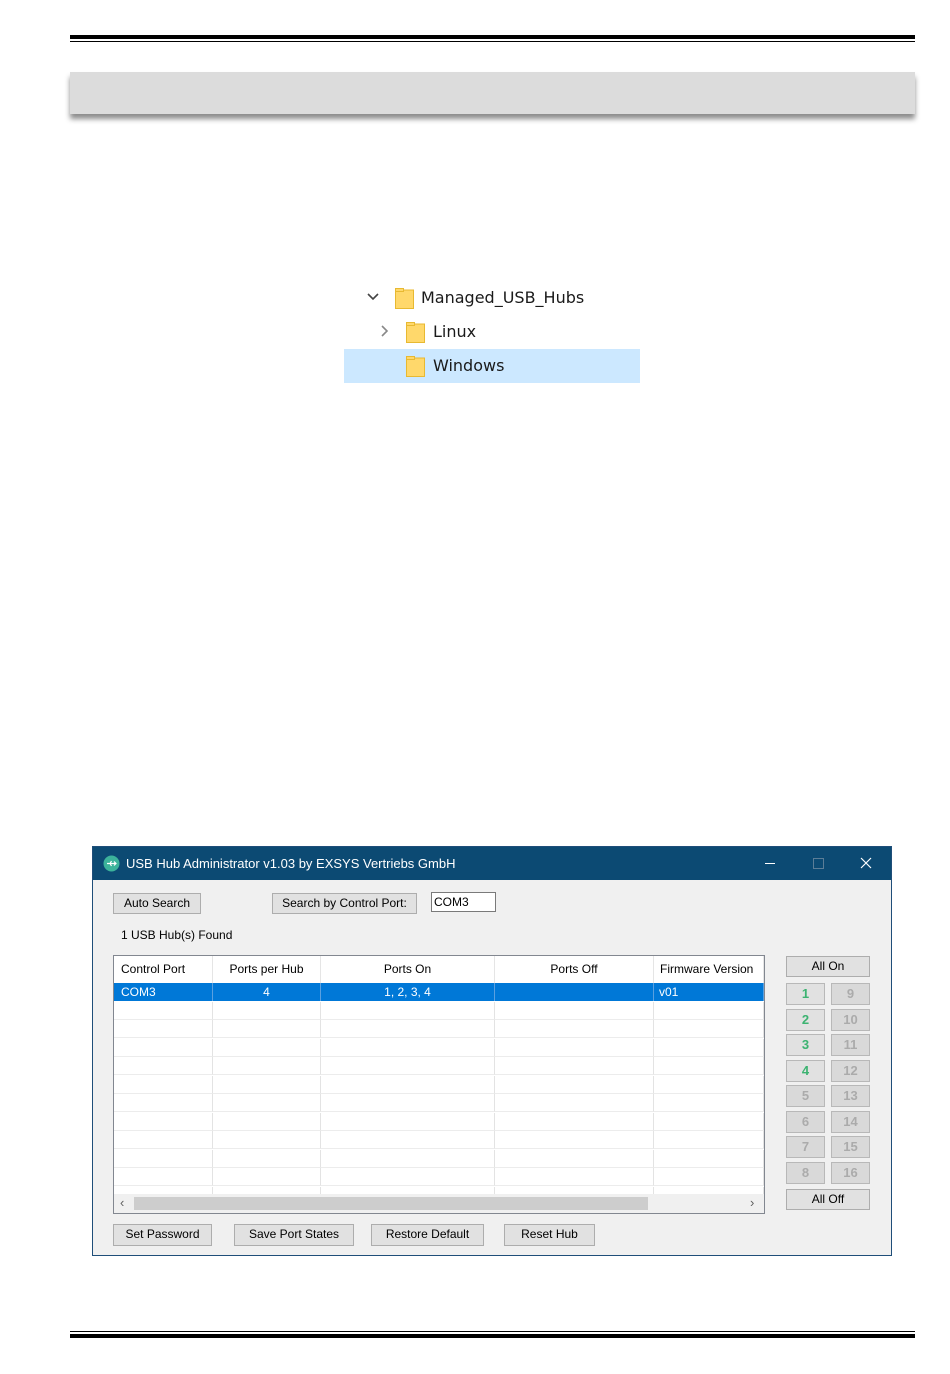 The width and height of the screenshot is (950, 1374). Describe the element at coordinates (408, 969) in the screenshot. I see `column-header-ports-on: Ports On` at that location.